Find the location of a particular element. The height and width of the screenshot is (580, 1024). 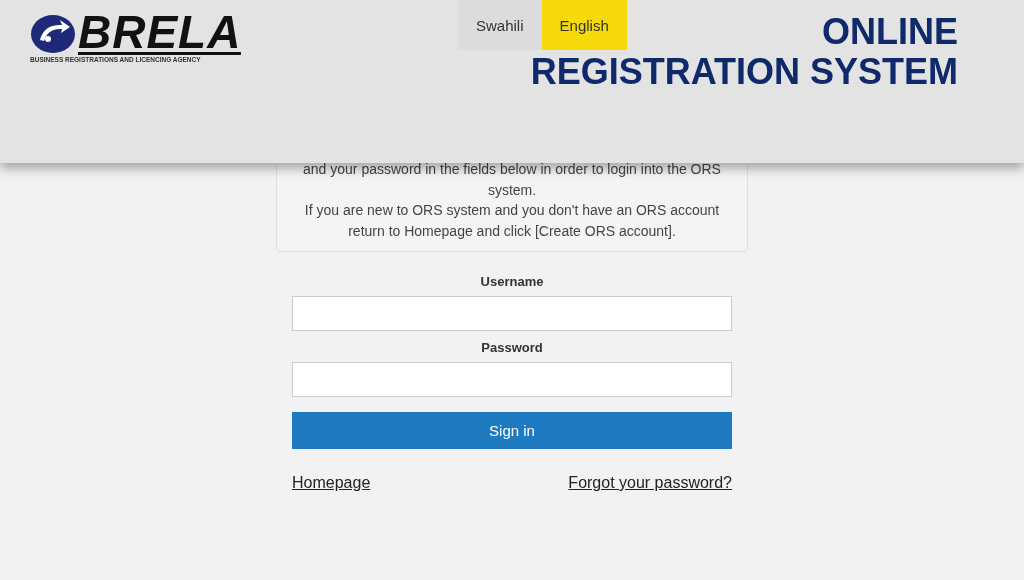

sign-in-button: Sign in is located at coordinates (512, 430).